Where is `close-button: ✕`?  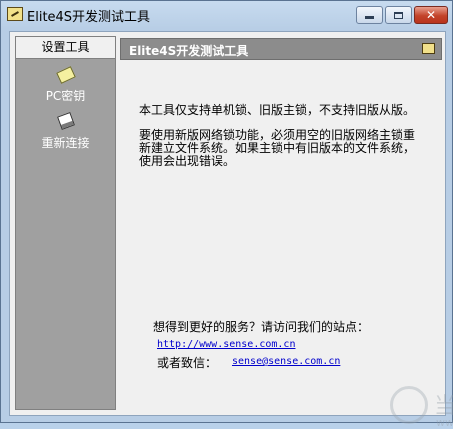
close-button: ✕ is located at coordinates (431, 15).